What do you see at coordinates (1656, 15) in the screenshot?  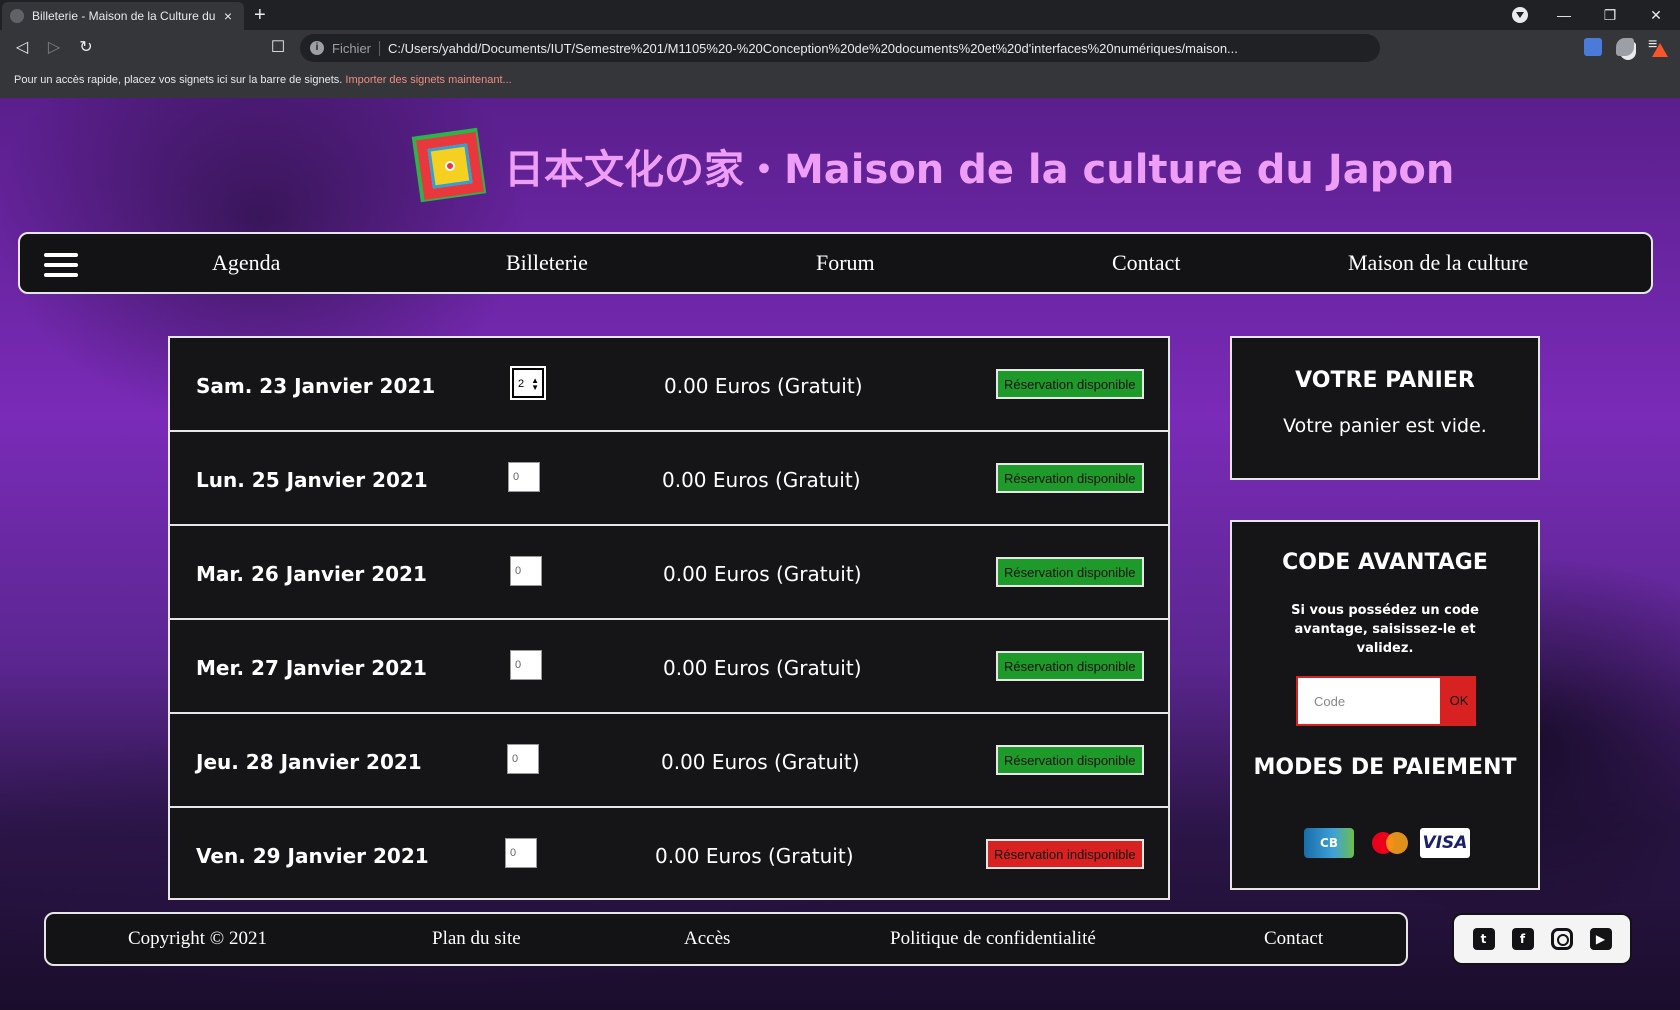 I see `close-window-button: ✕` at bounding box center [1656, 15].